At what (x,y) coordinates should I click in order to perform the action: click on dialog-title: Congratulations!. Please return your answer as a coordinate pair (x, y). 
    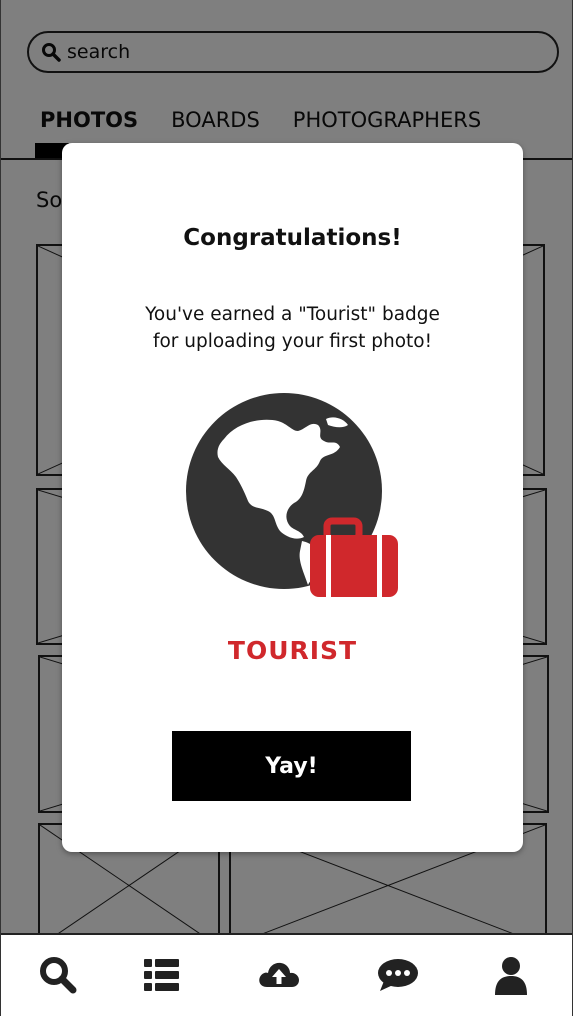
    Looking at the image, I should click on (292, 238).